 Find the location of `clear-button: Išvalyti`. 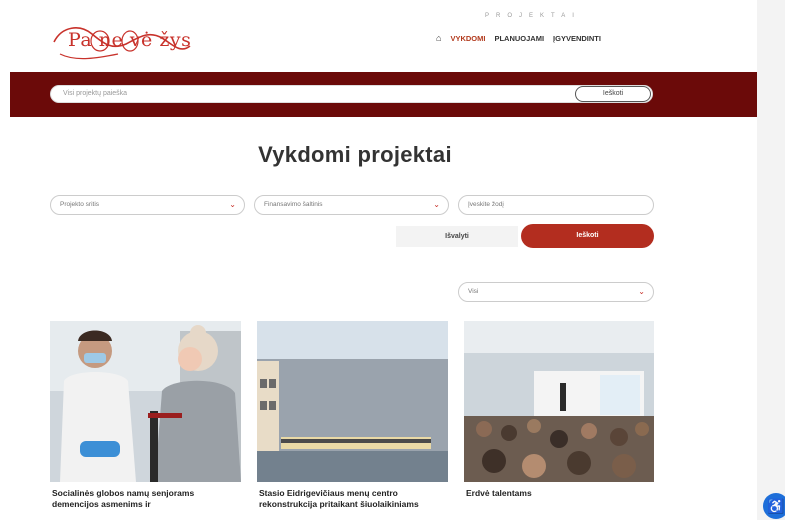

clear-button: Išvalyti is located at coordinates (457, 236).